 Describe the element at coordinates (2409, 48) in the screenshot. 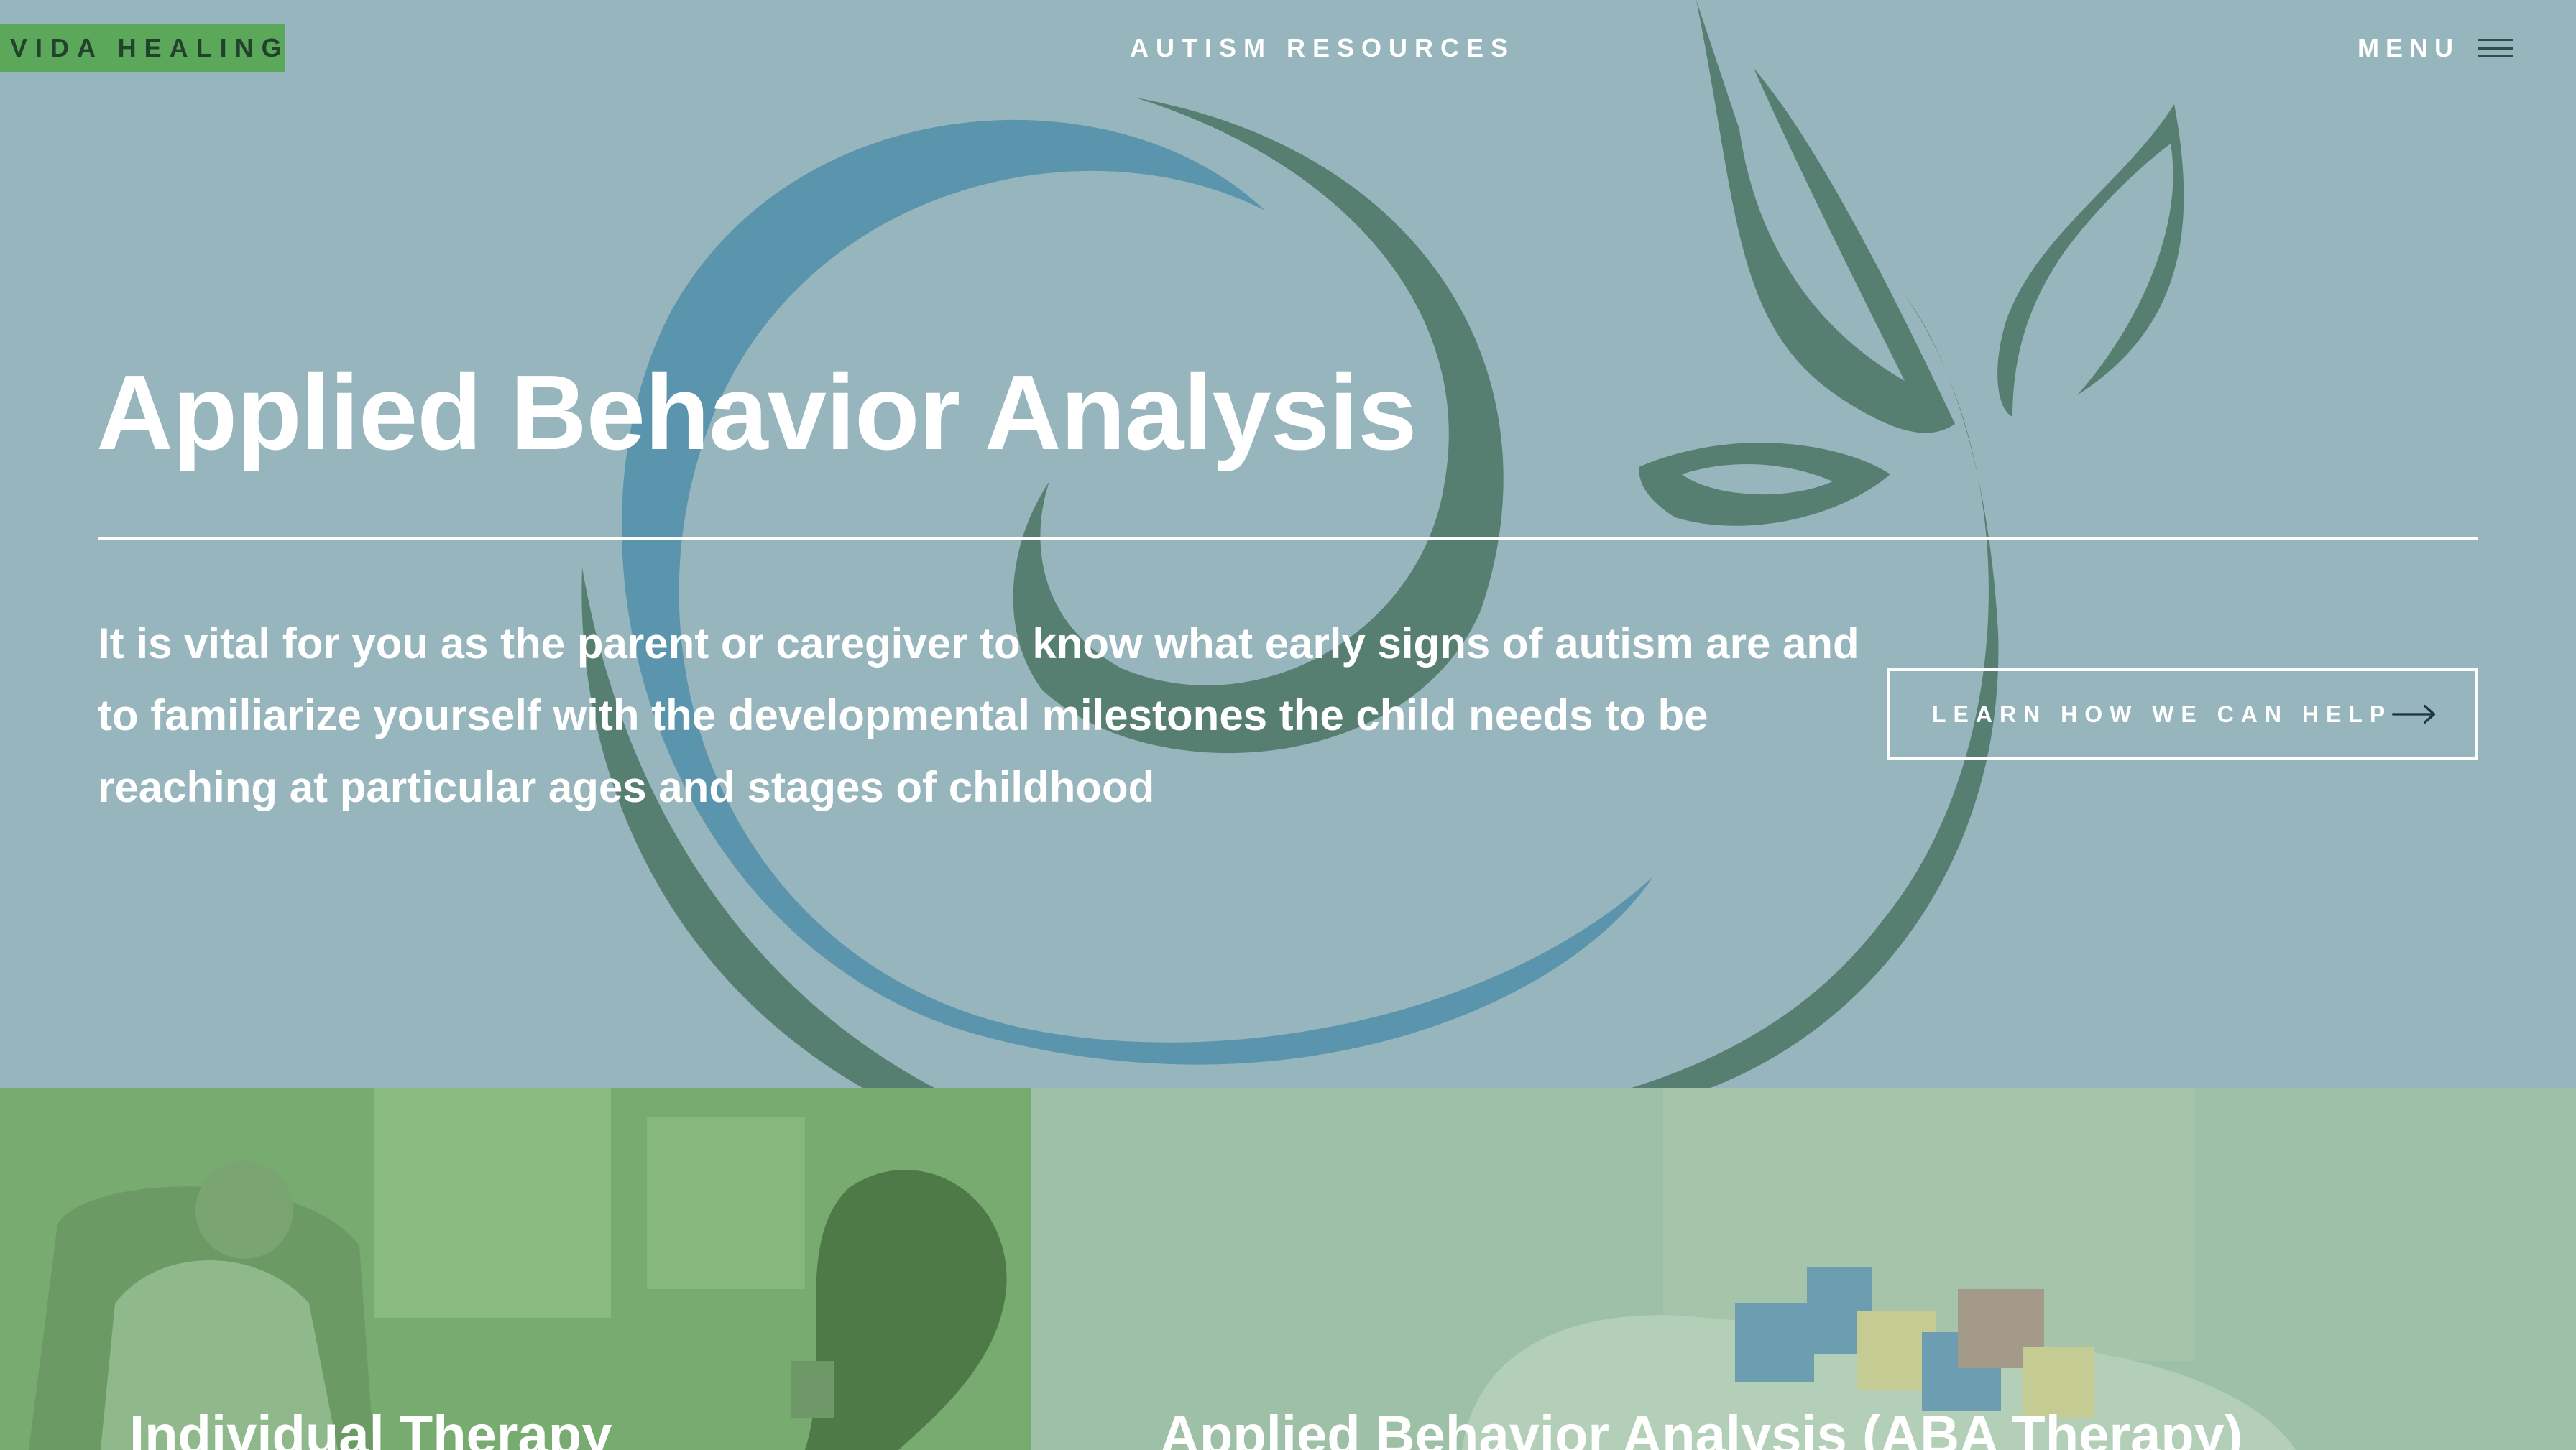

I see `menu-label: MENU` at that location.